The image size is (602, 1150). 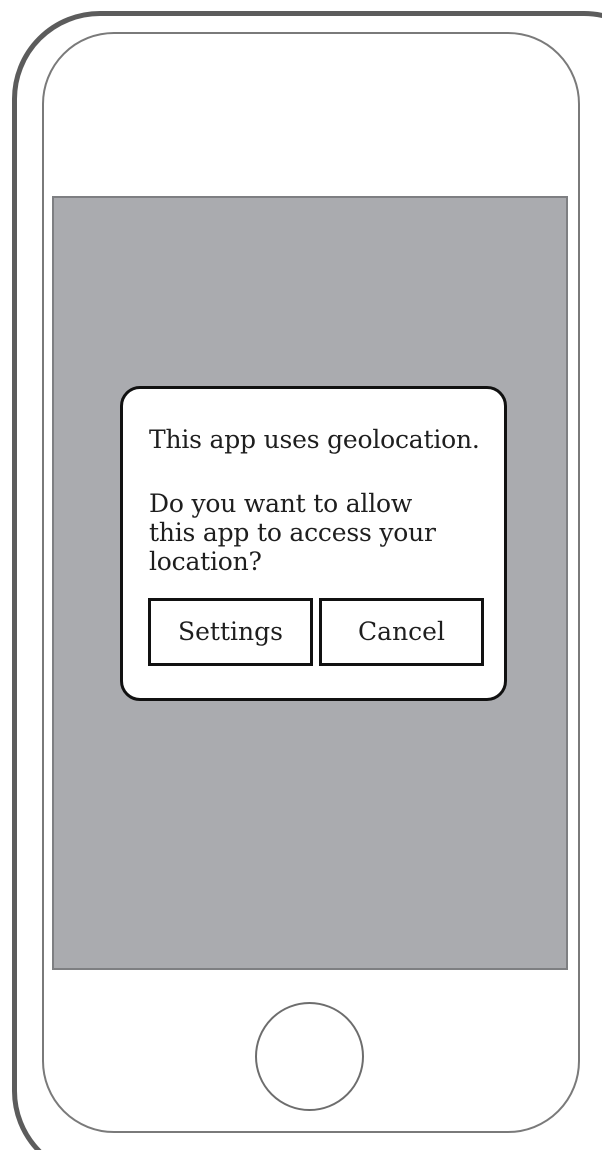 What do you see at coordinates (309, 1056) in the screenshot?
I see `home-button` at bounding box center [309, 1056].